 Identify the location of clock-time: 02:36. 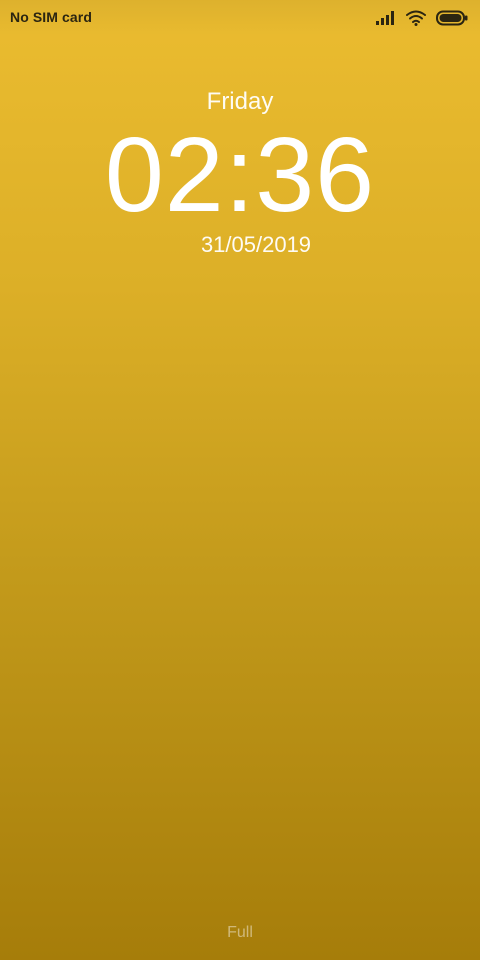
(240, 175).